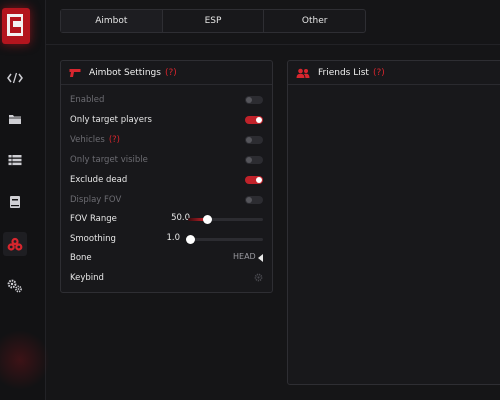 Image resolution: width=500 pixels, height=400 pixels. What do you see at coordinates (258, 279) in the screenshot?
I see `keybind-gear-icon` at bounding box center [258, 279].